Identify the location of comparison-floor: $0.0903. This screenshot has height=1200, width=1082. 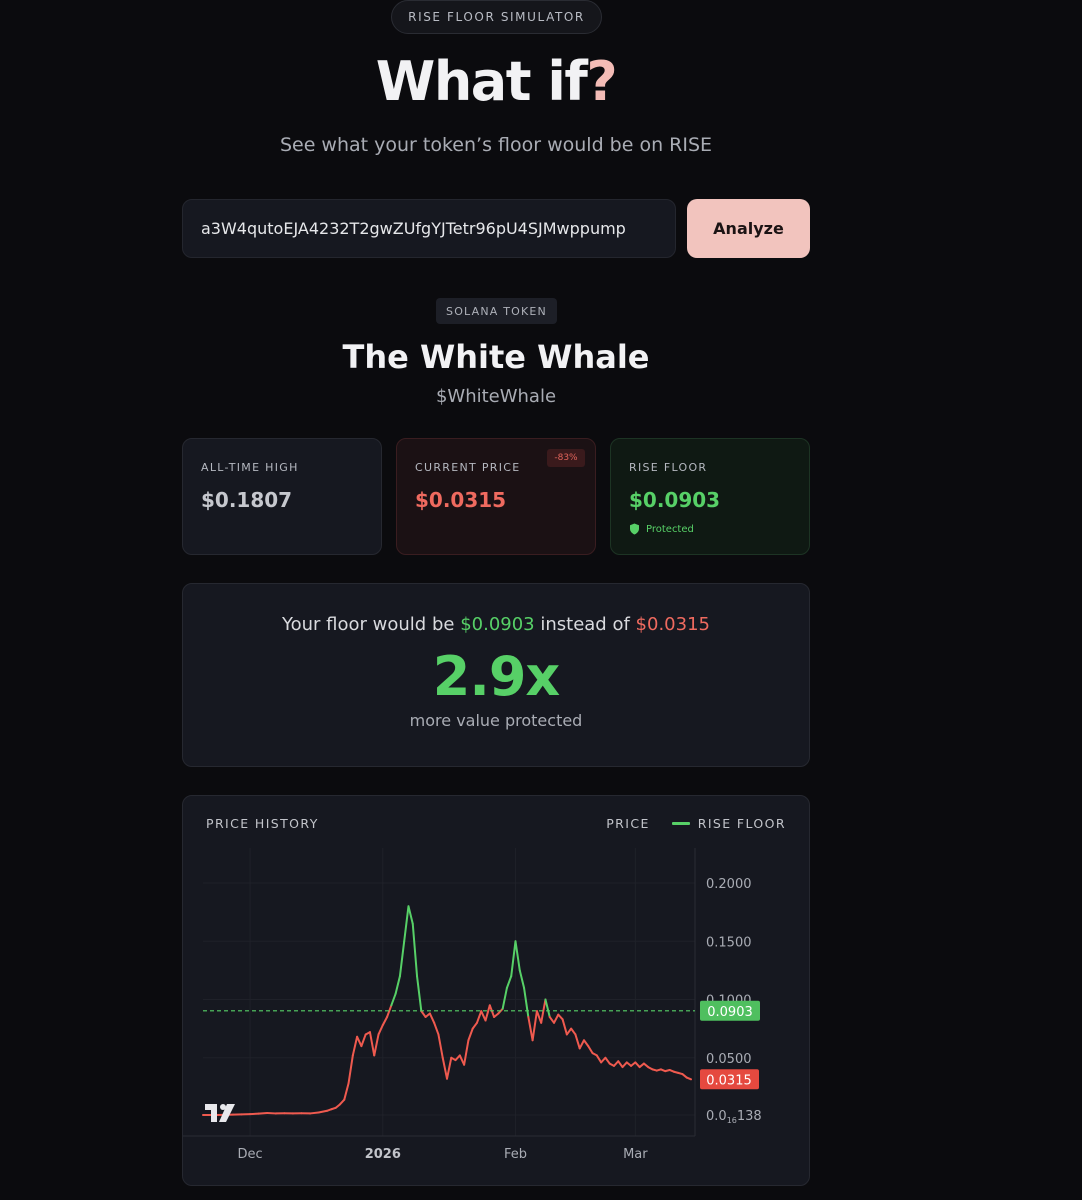
(497, 624).